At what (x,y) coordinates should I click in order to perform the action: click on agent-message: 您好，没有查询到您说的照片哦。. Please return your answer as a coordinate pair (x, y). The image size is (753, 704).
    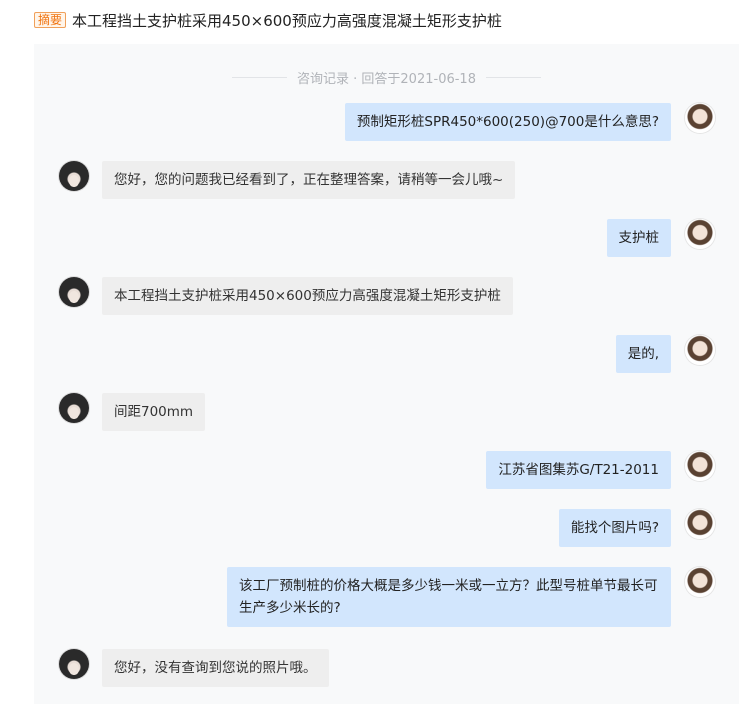
    Looking at the image, I should click on (215, 668).